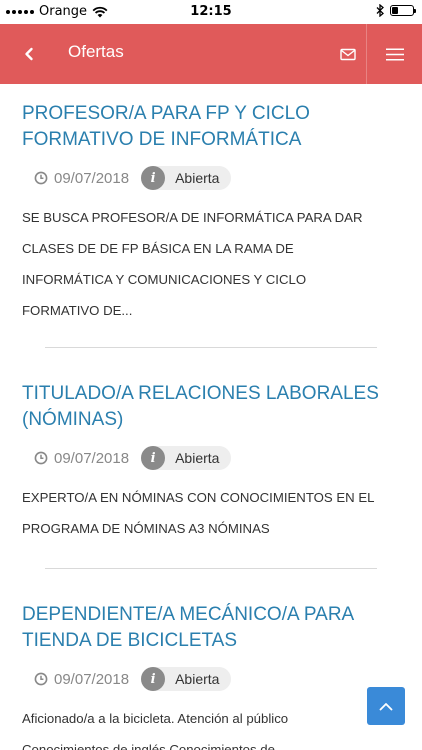 The image size is (422, 750). I want to click on status-bar: Orange 12:15, so click(211, 12).